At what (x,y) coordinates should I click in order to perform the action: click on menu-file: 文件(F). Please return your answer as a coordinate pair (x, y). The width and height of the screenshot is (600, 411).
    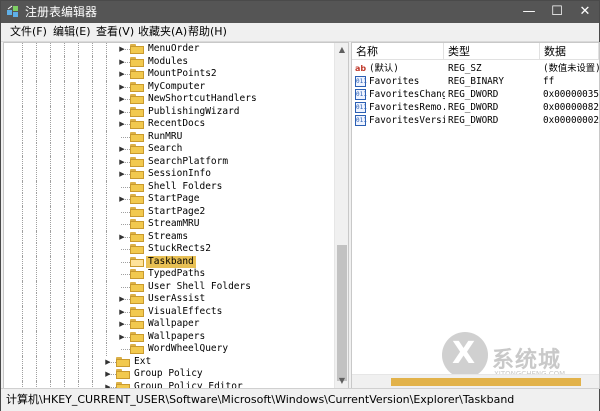
    Looking at the image, I should click on (28, 32).